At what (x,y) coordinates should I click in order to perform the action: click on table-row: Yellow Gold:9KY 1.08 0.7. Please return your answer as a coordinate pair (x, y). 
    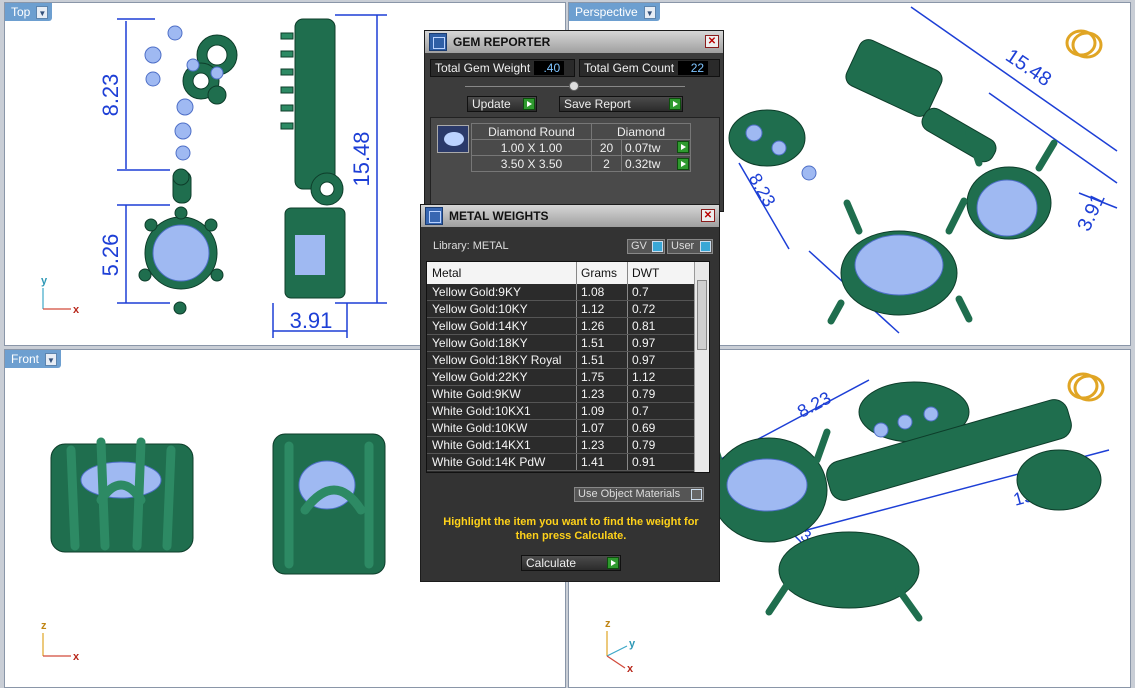
    Looking at the image, I should click on (568, 292).